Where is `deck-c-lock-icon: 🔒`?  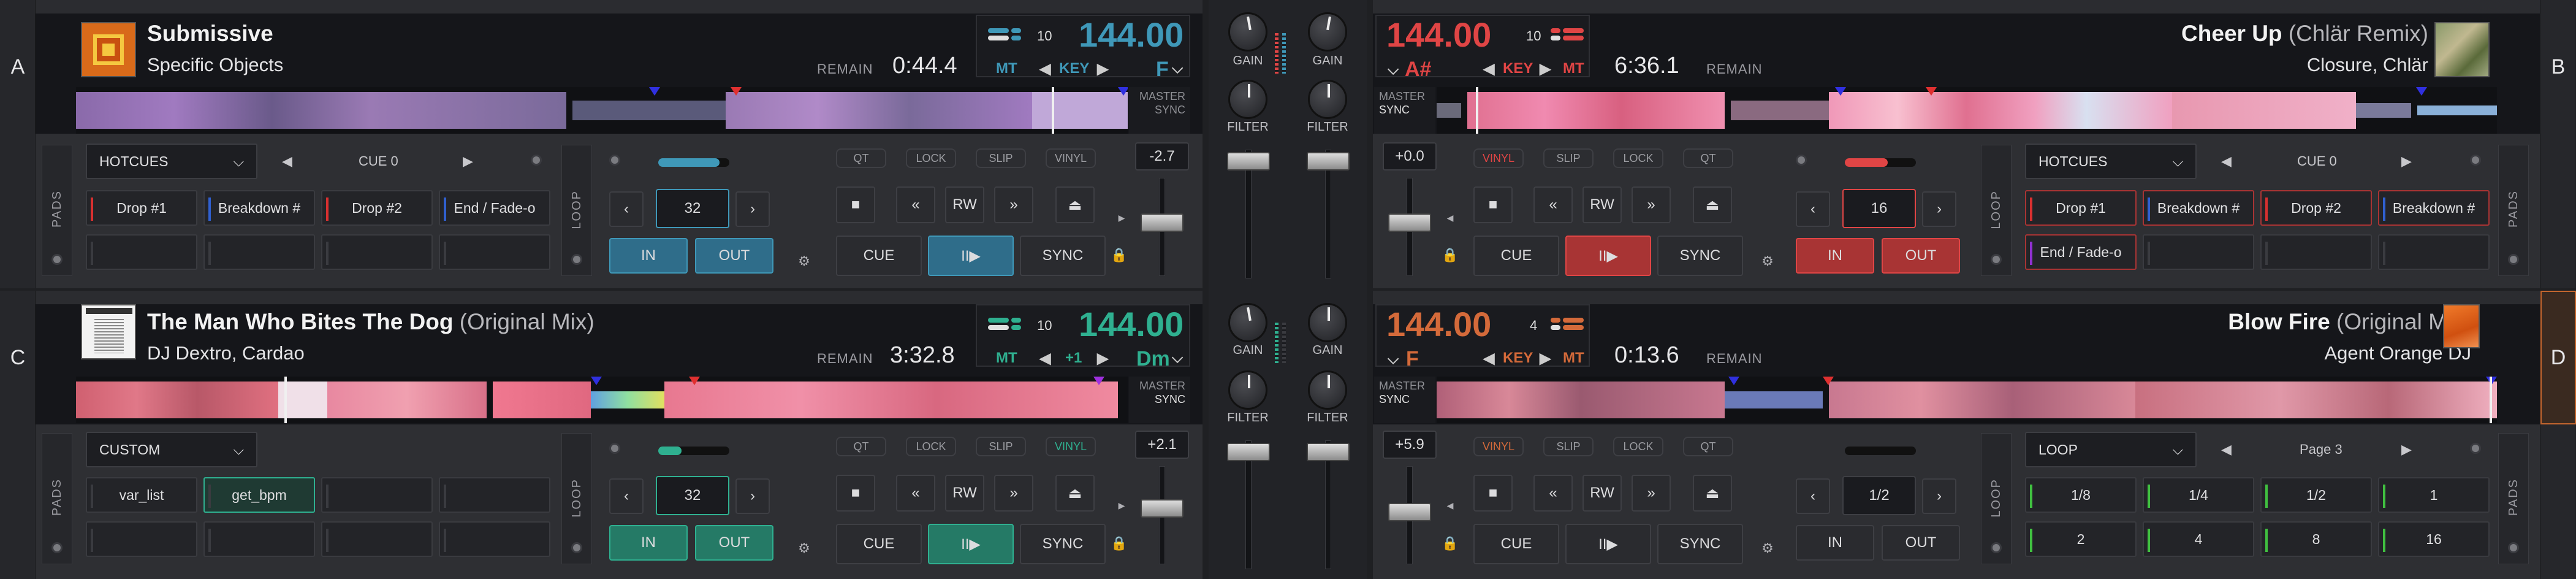 deck-c-lock-icon: 🔒 is located at coordinates (1119, 543).